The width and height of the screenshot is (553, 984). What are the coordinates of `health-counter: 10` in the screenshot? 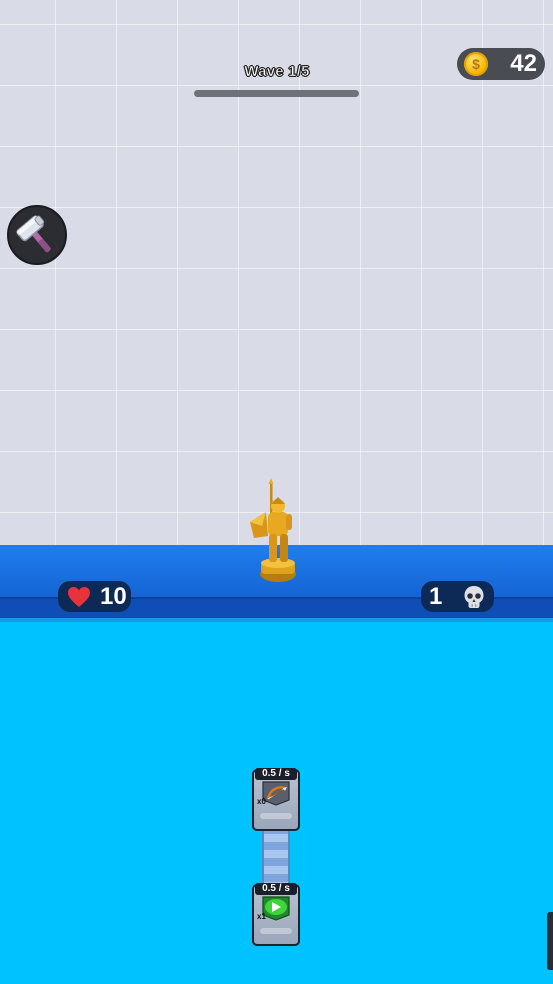 It's located at (94, 596).